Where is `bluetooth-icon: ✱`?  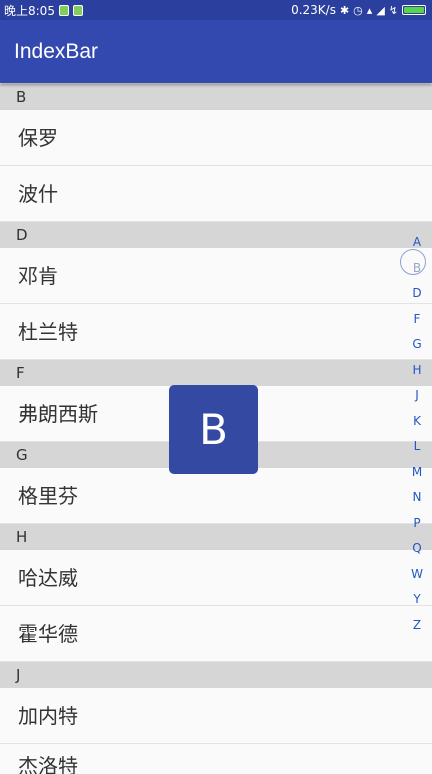 bluetooth-icon: ✱ is located at coordinates (344, 10).